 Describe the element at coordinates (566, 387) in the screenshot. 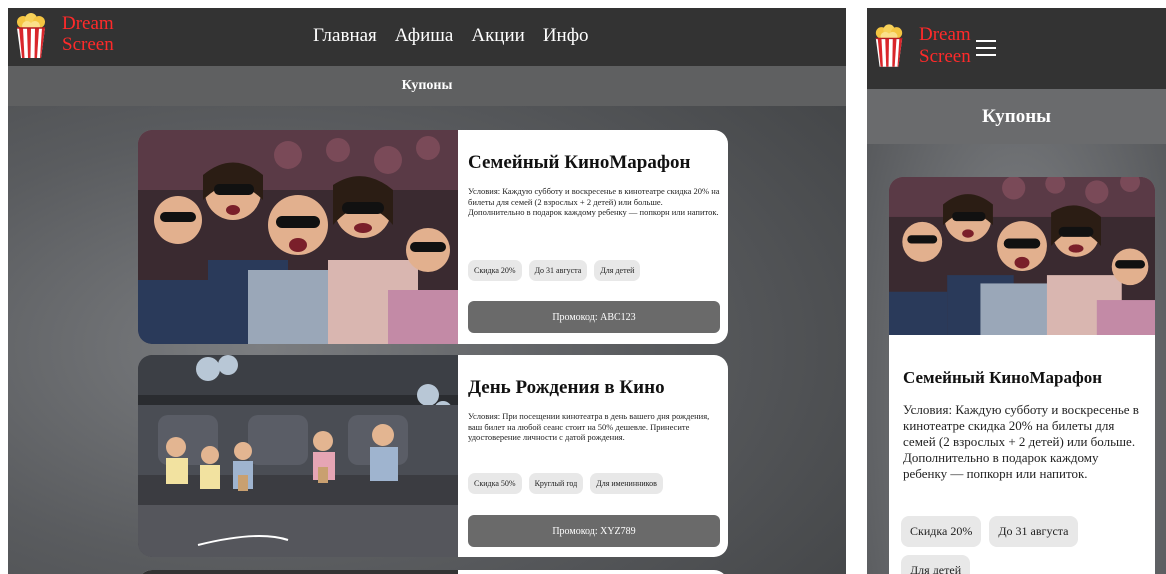

I see `coupon-title: День Рождения в Кино` at that location.